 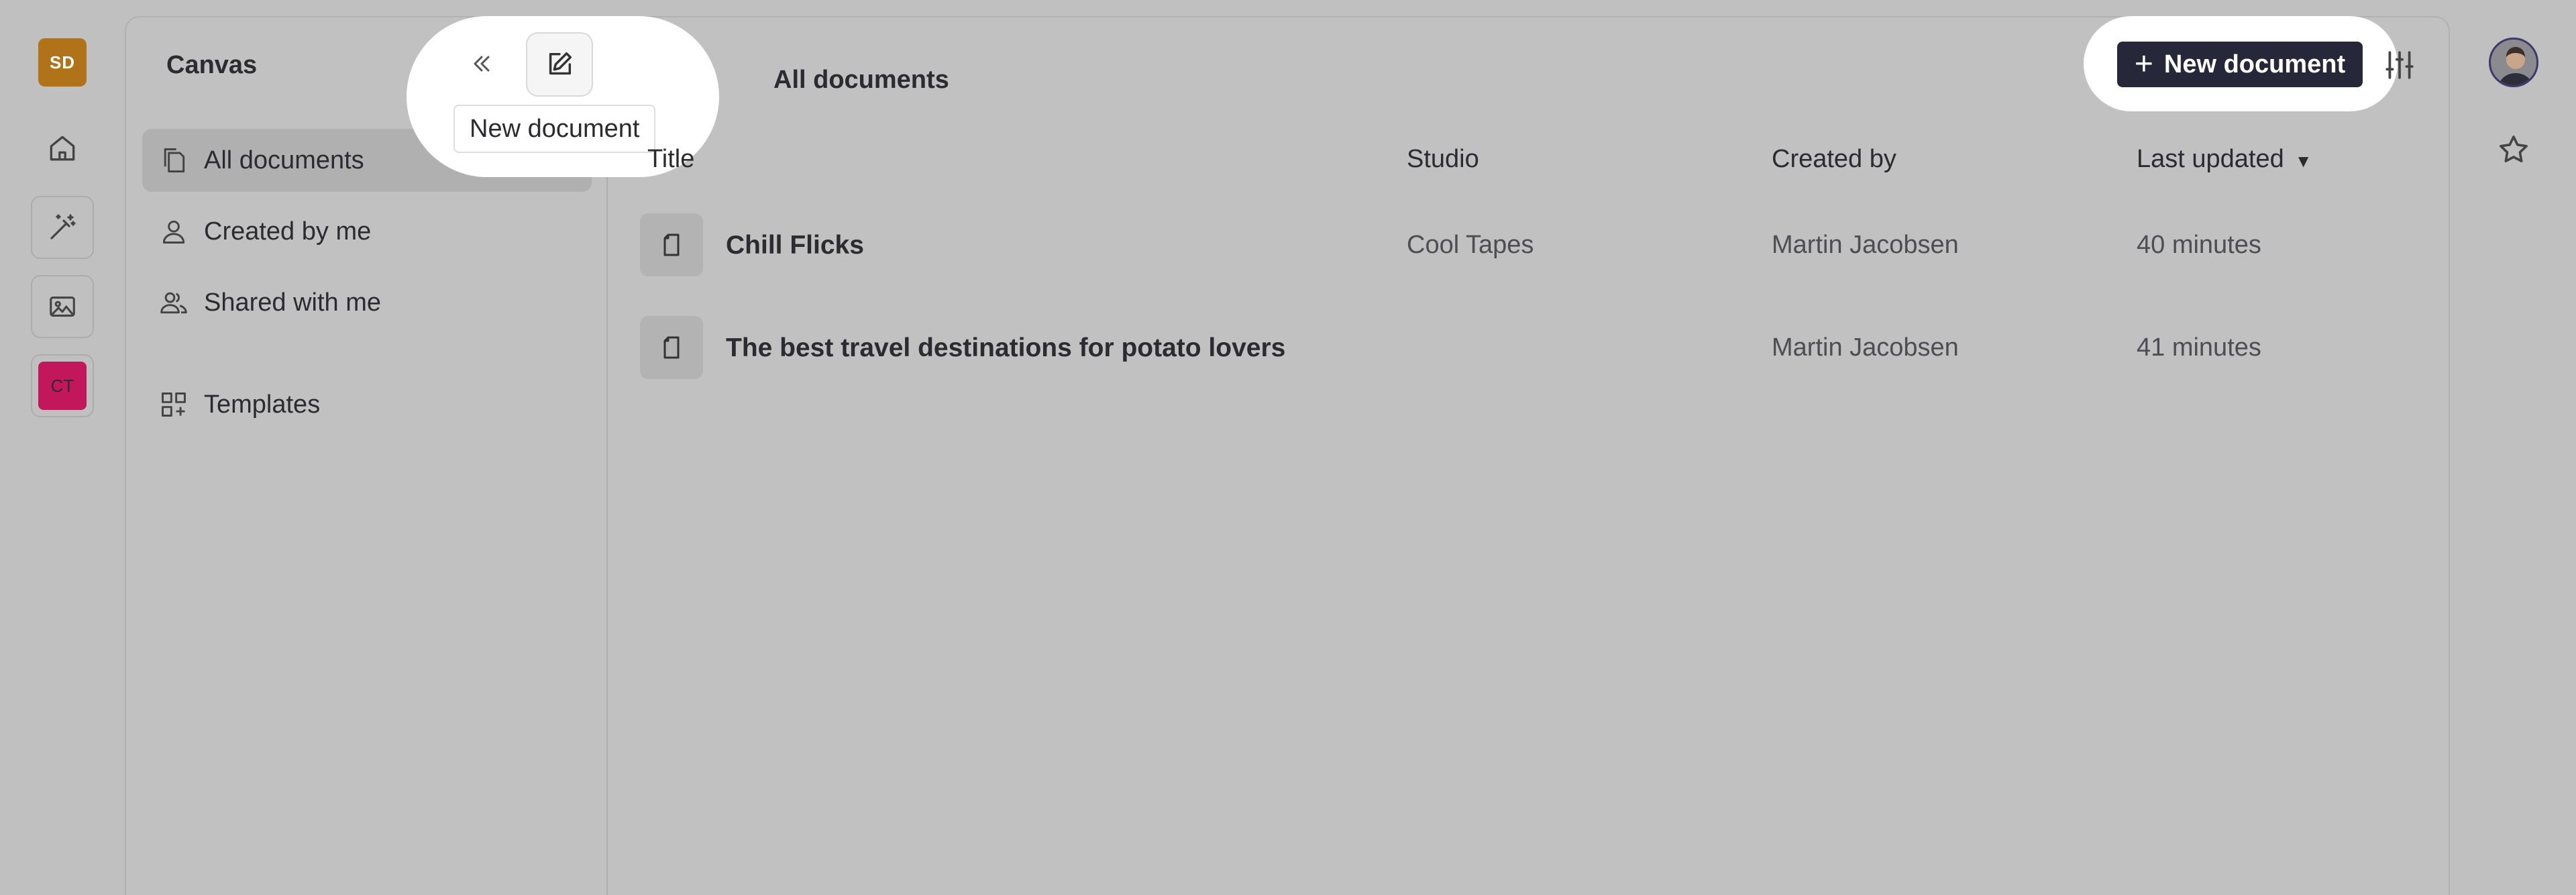 I want to click on workspace-badge: SD, so click(x=62, y=63).